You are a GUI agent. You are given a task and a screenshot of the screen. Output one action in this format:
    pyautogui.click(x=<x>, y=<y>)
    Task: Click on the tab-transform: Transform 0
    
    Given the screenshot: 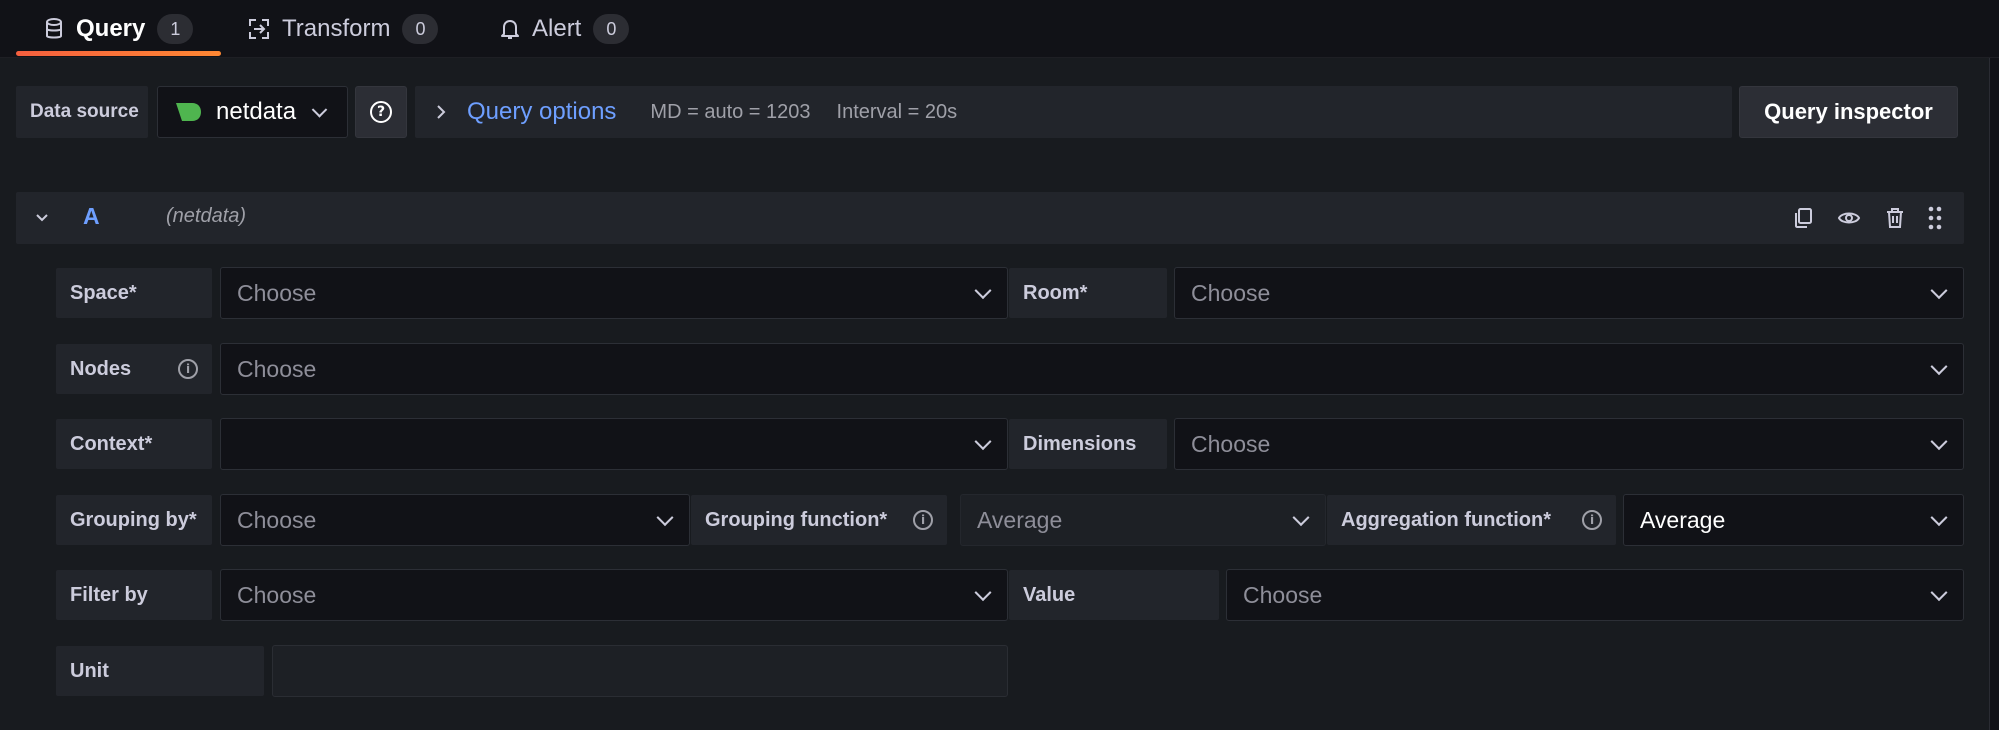 What is the action you would take?
    pyautogui.click(x=343, y=29)
    